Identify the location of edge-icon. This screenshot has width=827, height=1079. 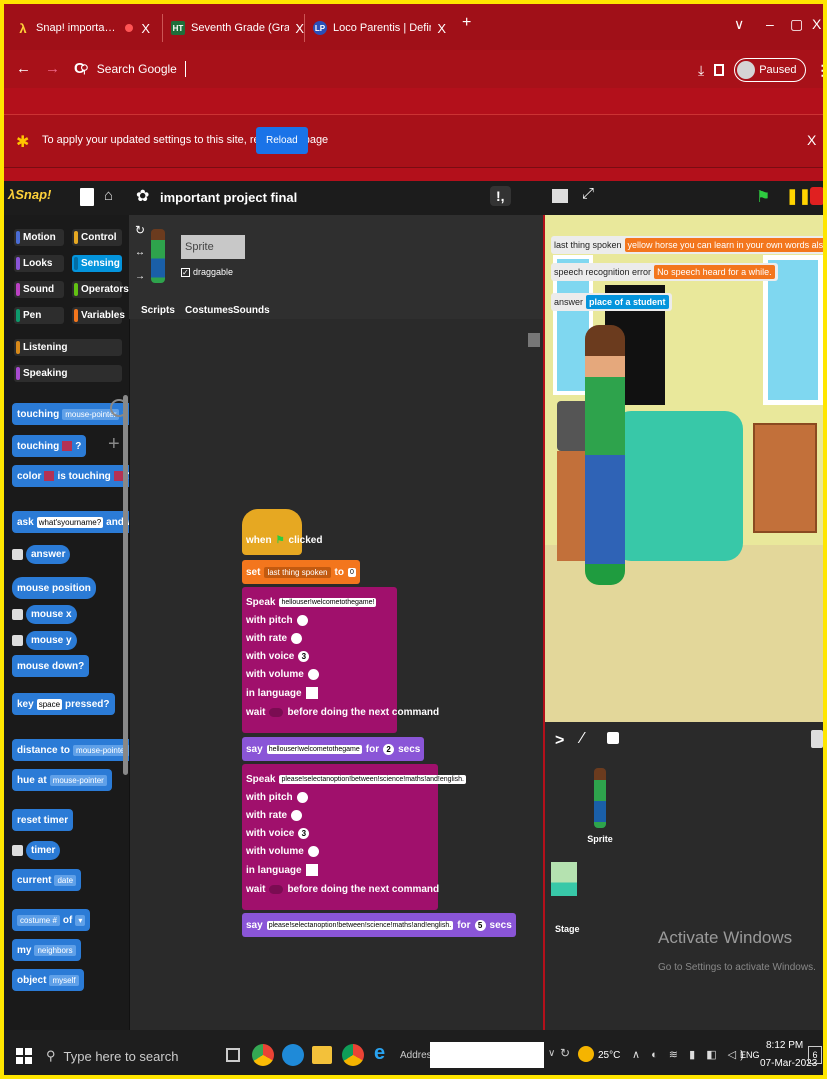
(293, 1055).